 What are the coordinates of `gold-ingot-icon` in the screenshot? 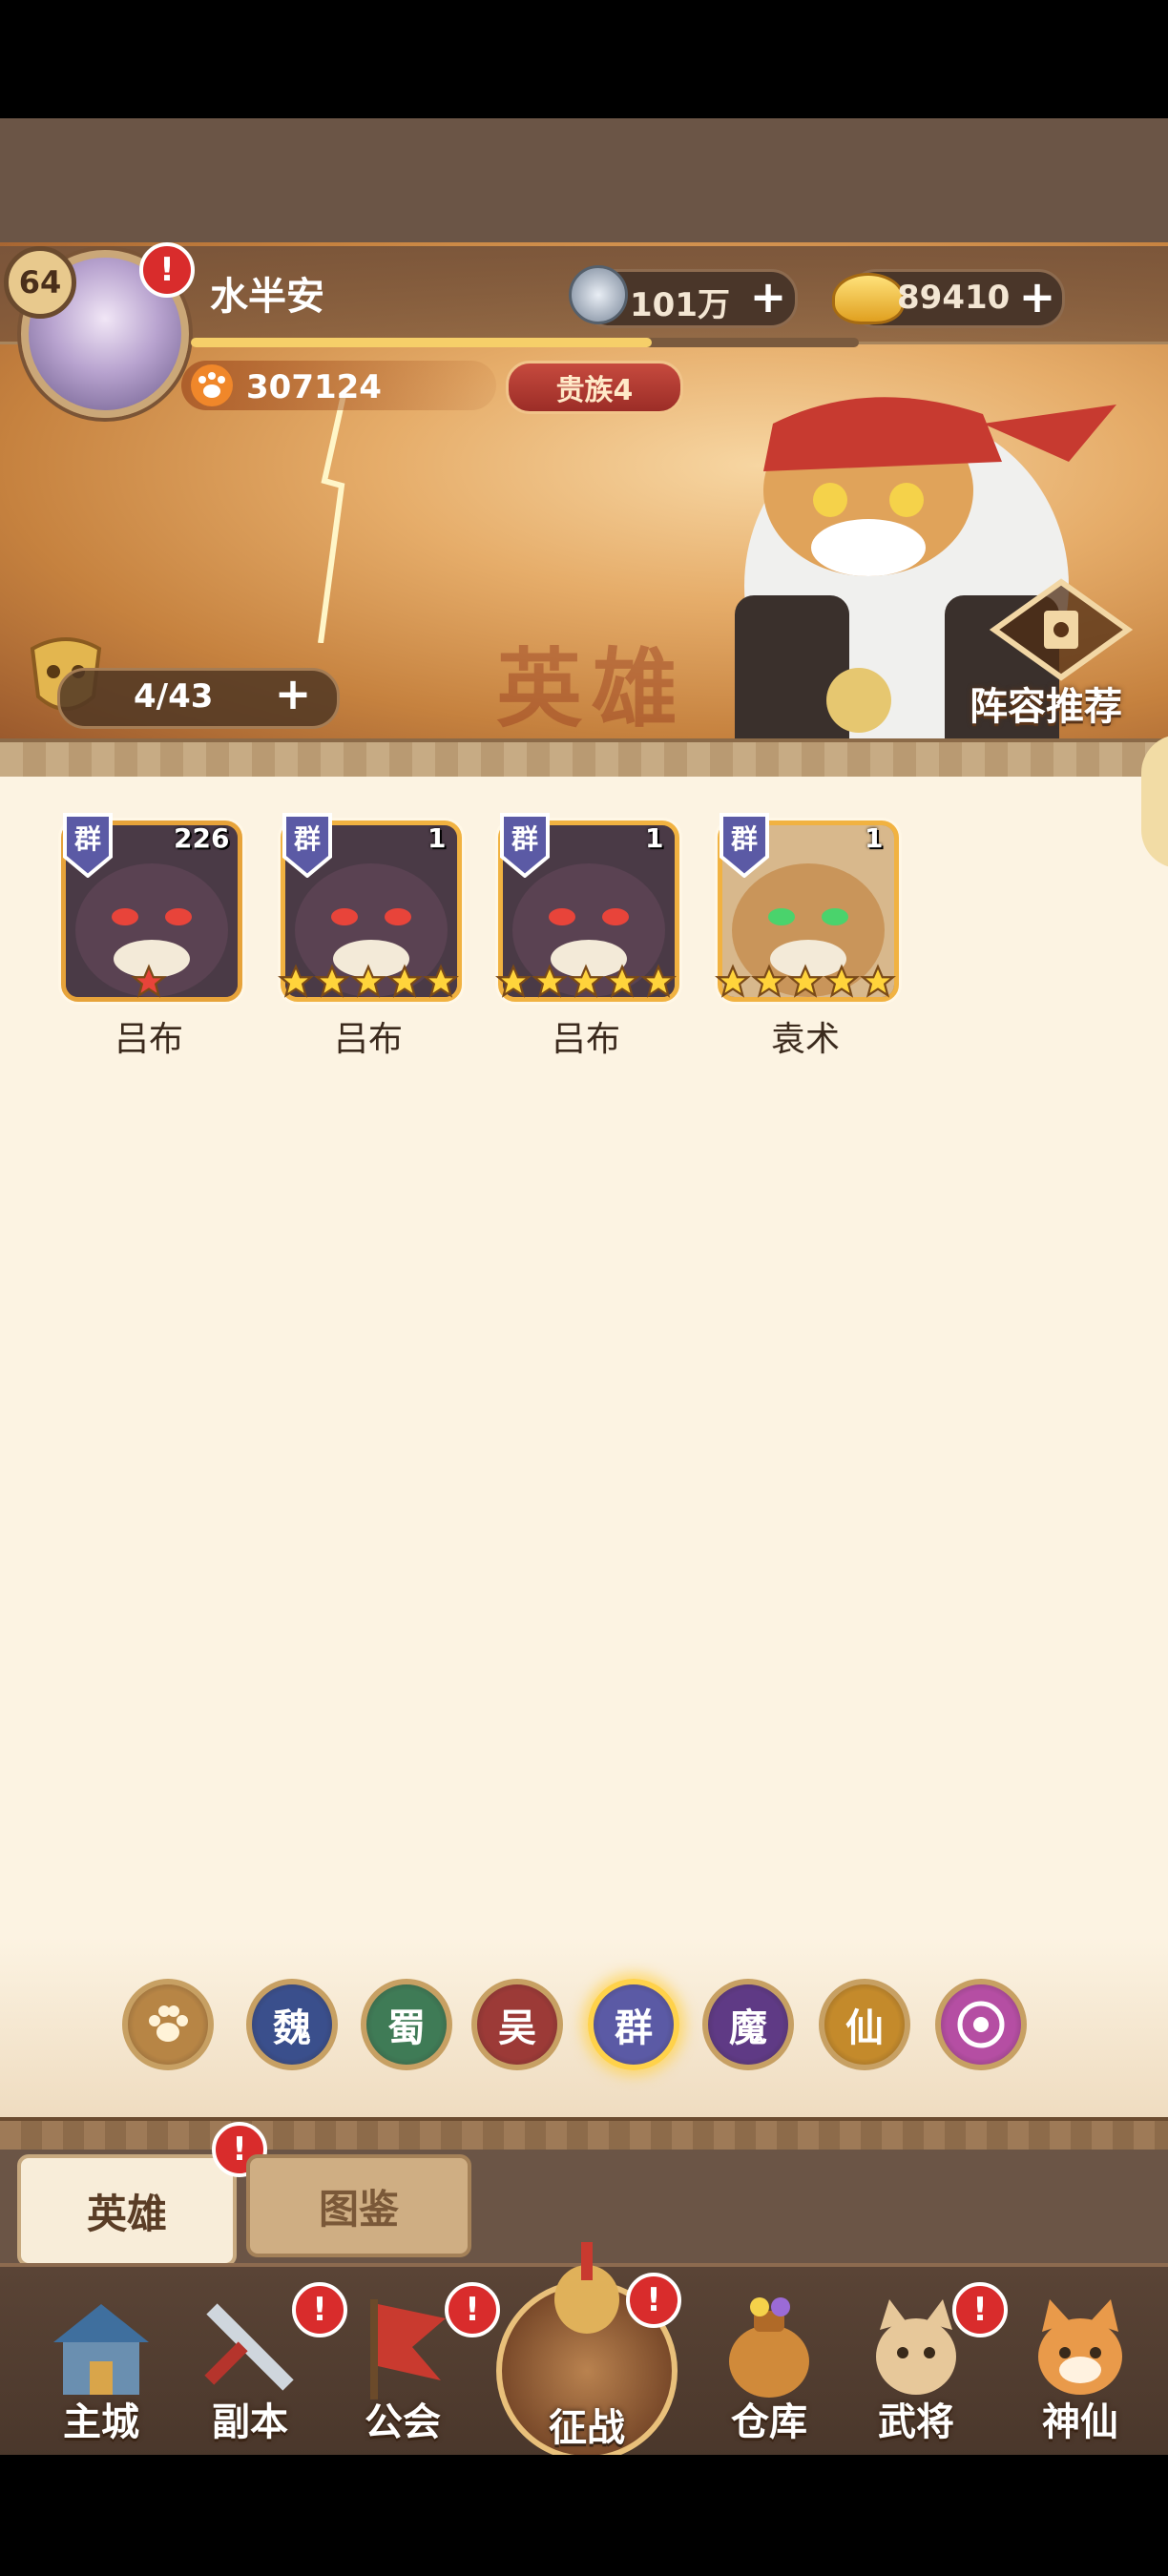 It's located at (868, 298).